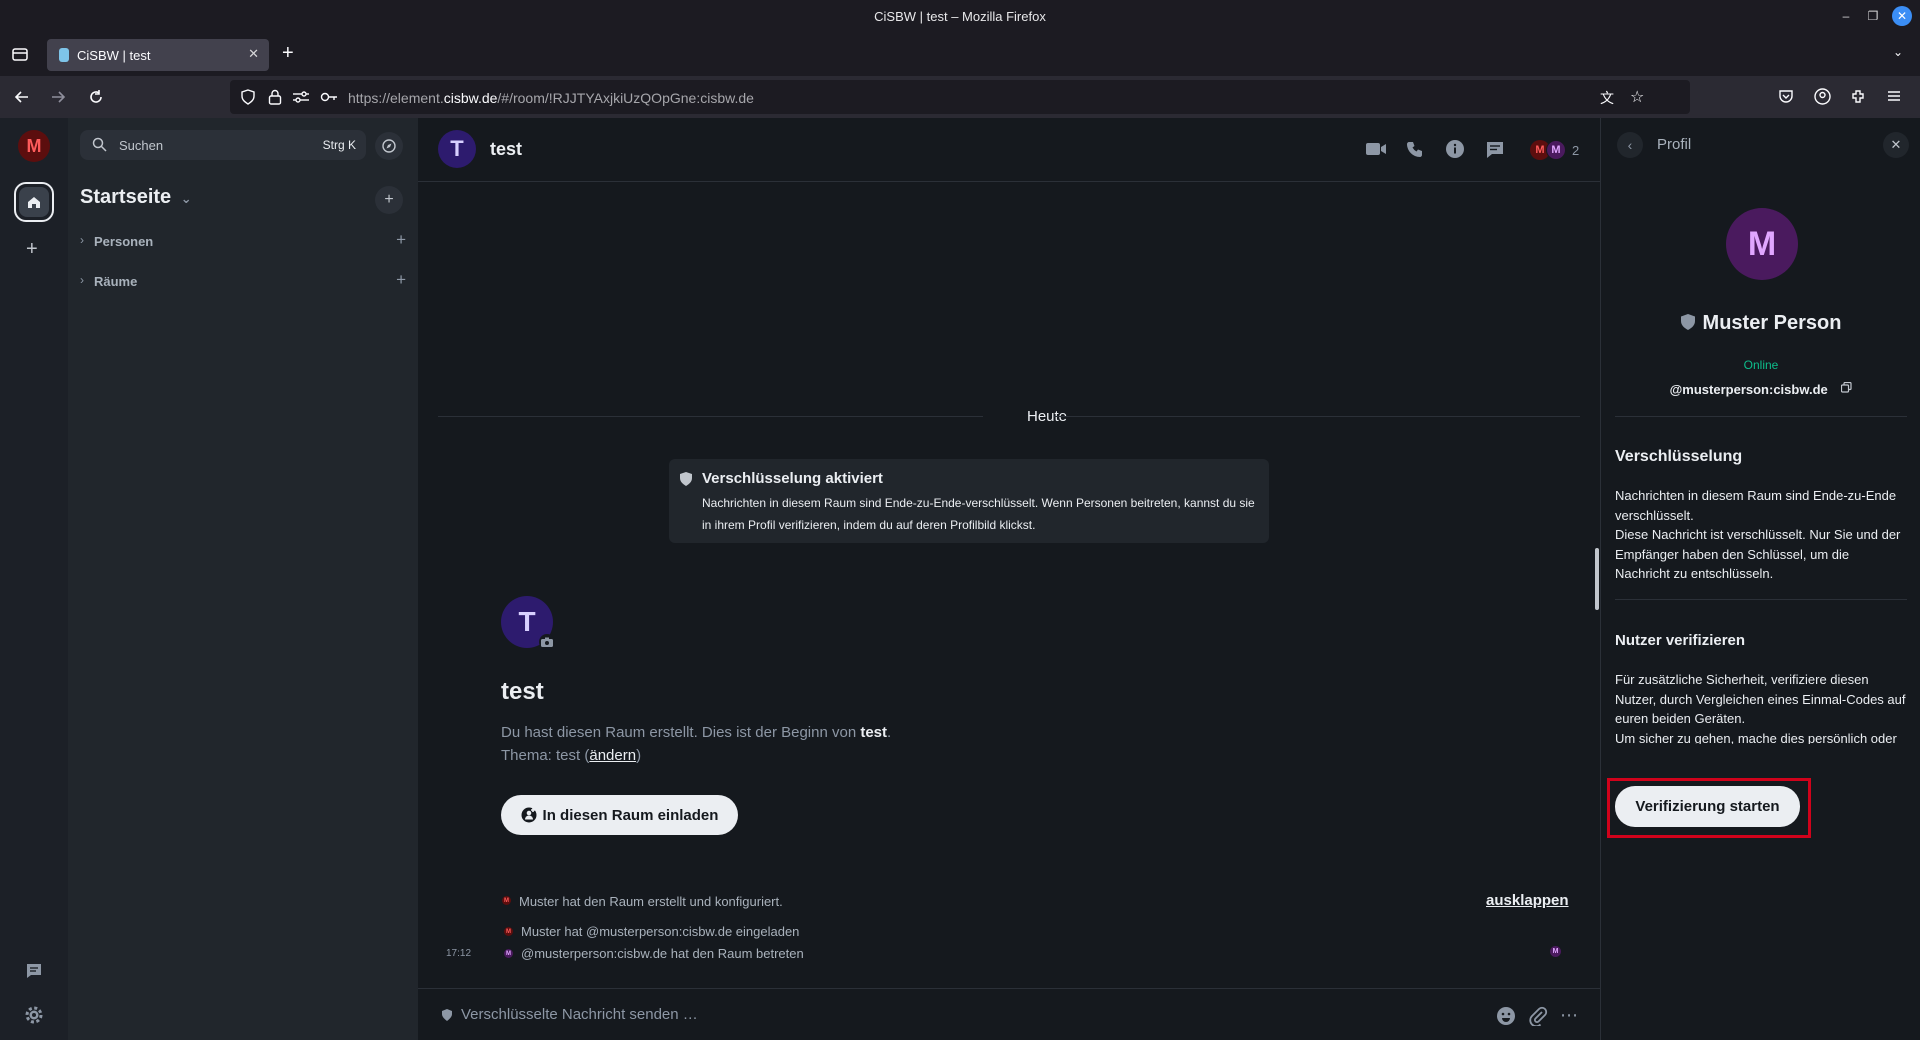 This screenshot has height=1040, width=1920. I want to click on copy-icon, so click(1846, 387).